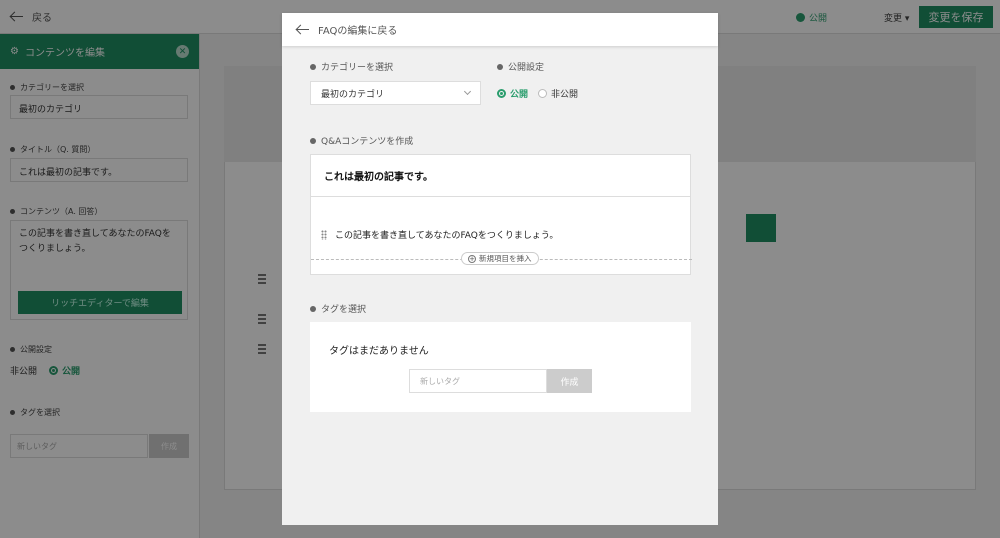  Describe the element at coordinates (367, 142) in the screenshot. I see `qa-label-text: Q&Aコンテンツを作成` at that location.